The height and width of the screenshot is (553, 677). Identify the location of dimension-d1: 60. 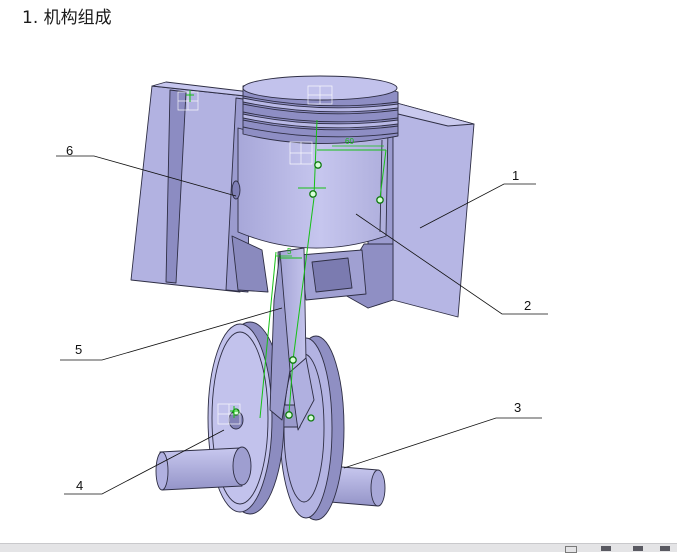
(349, 141).